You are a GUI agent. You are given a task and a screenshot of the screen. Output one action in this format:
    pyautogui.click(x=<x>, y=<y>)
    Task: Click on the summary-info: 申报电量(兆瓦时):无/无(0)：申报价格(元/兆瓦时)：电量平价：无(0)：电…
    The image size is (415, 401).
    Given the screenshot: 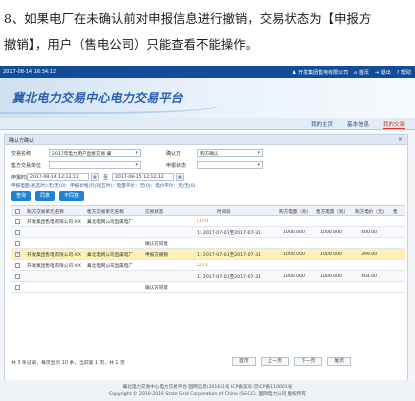 What is the action you would take?
    pyautogui.click(x=103, y=186)
    